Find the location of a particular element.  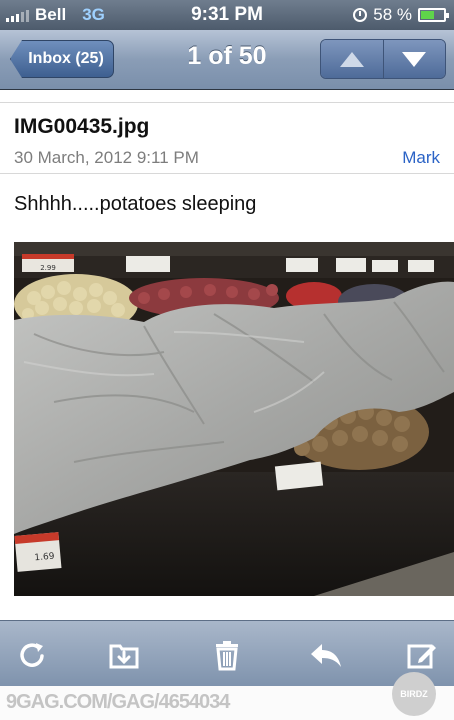

arrow-down-icon is located at coordinates (414, 59).